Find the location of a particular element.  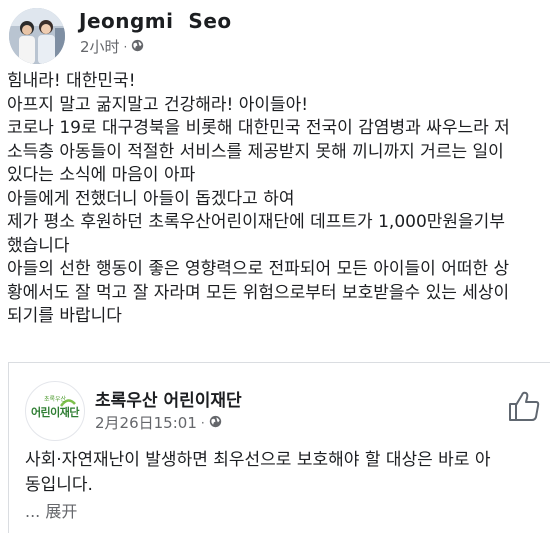

post-meta: 2小时 · is located at coordinates (112, 46).